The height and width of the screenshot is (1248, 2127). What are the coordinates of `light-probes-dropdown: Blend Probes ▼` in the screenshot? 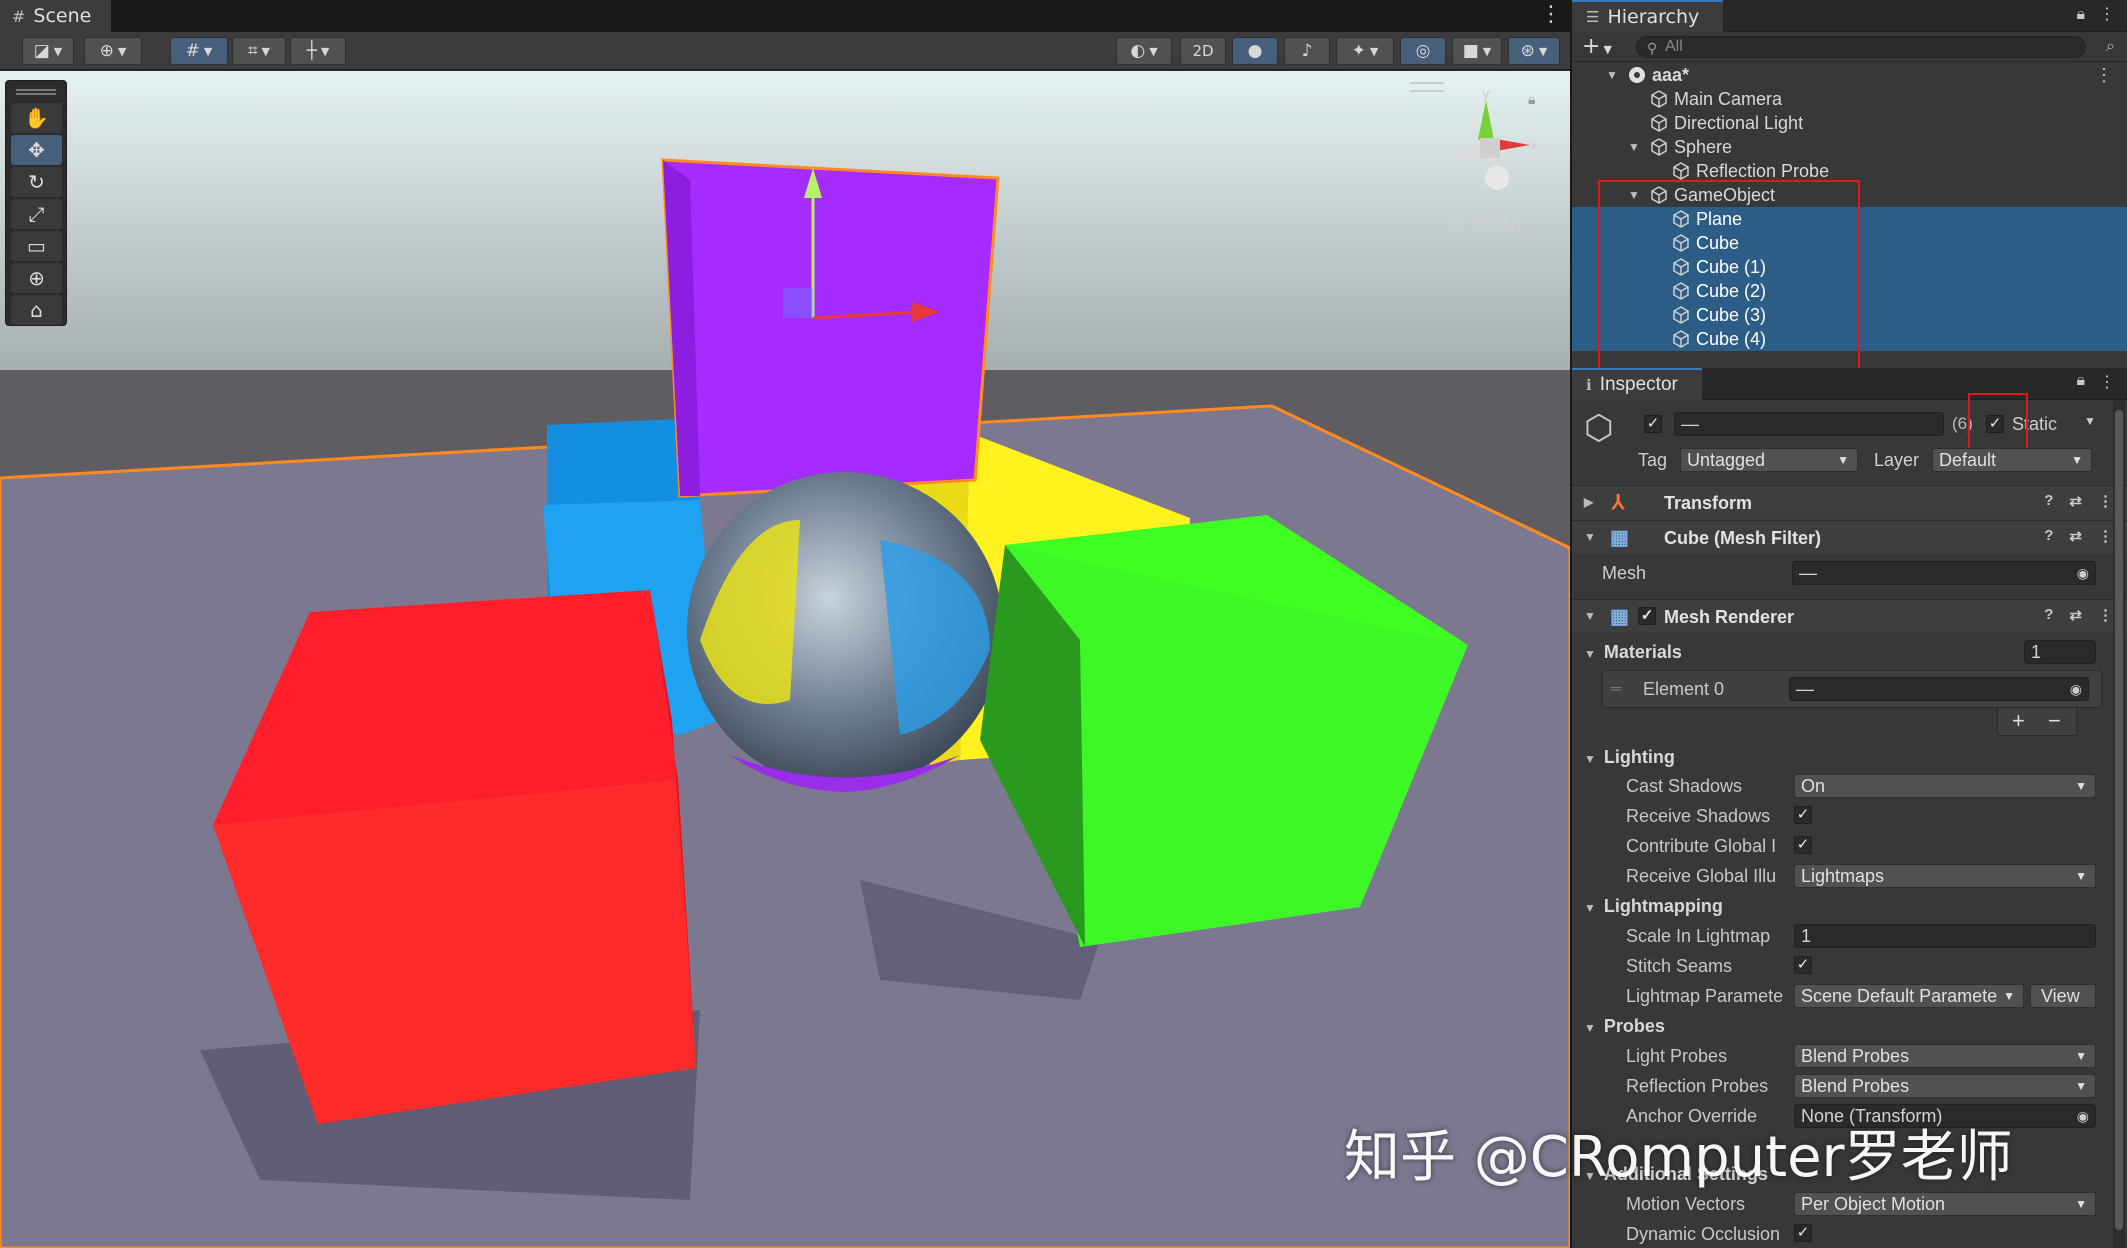 It's located at (1945, 1056).